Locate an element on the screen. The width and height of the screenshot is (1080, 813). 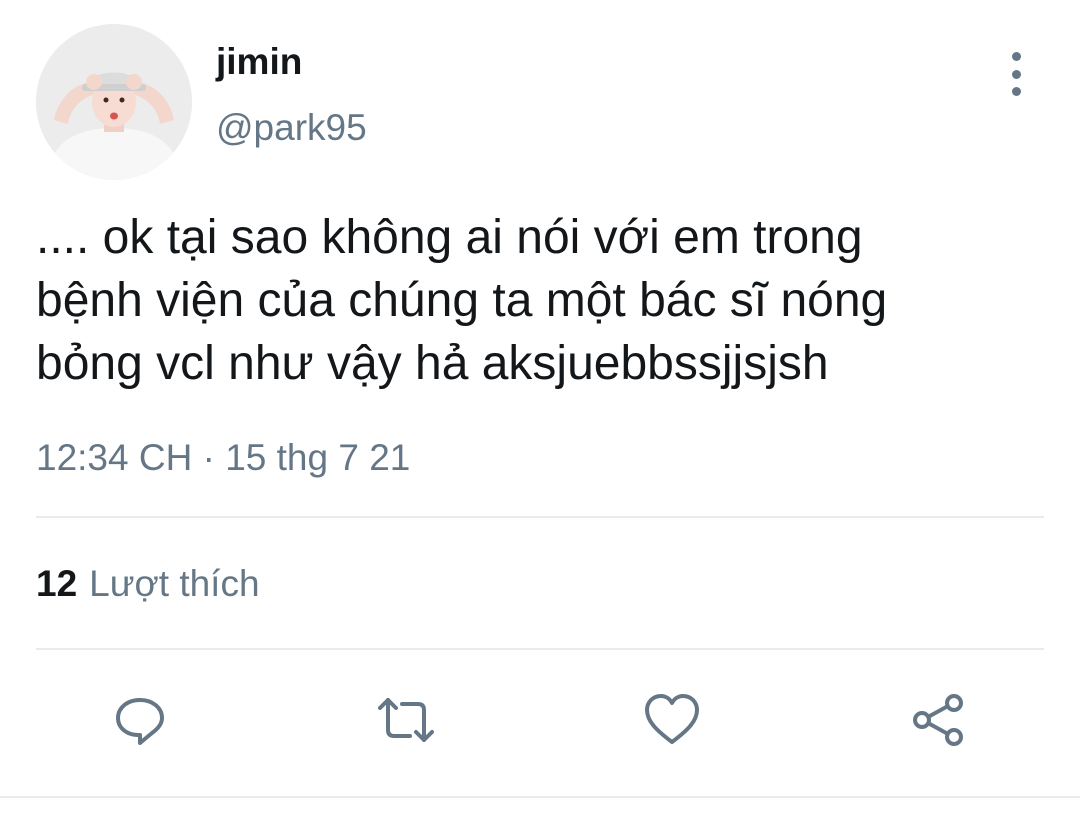
share-button is located at coordinates (938, 720).